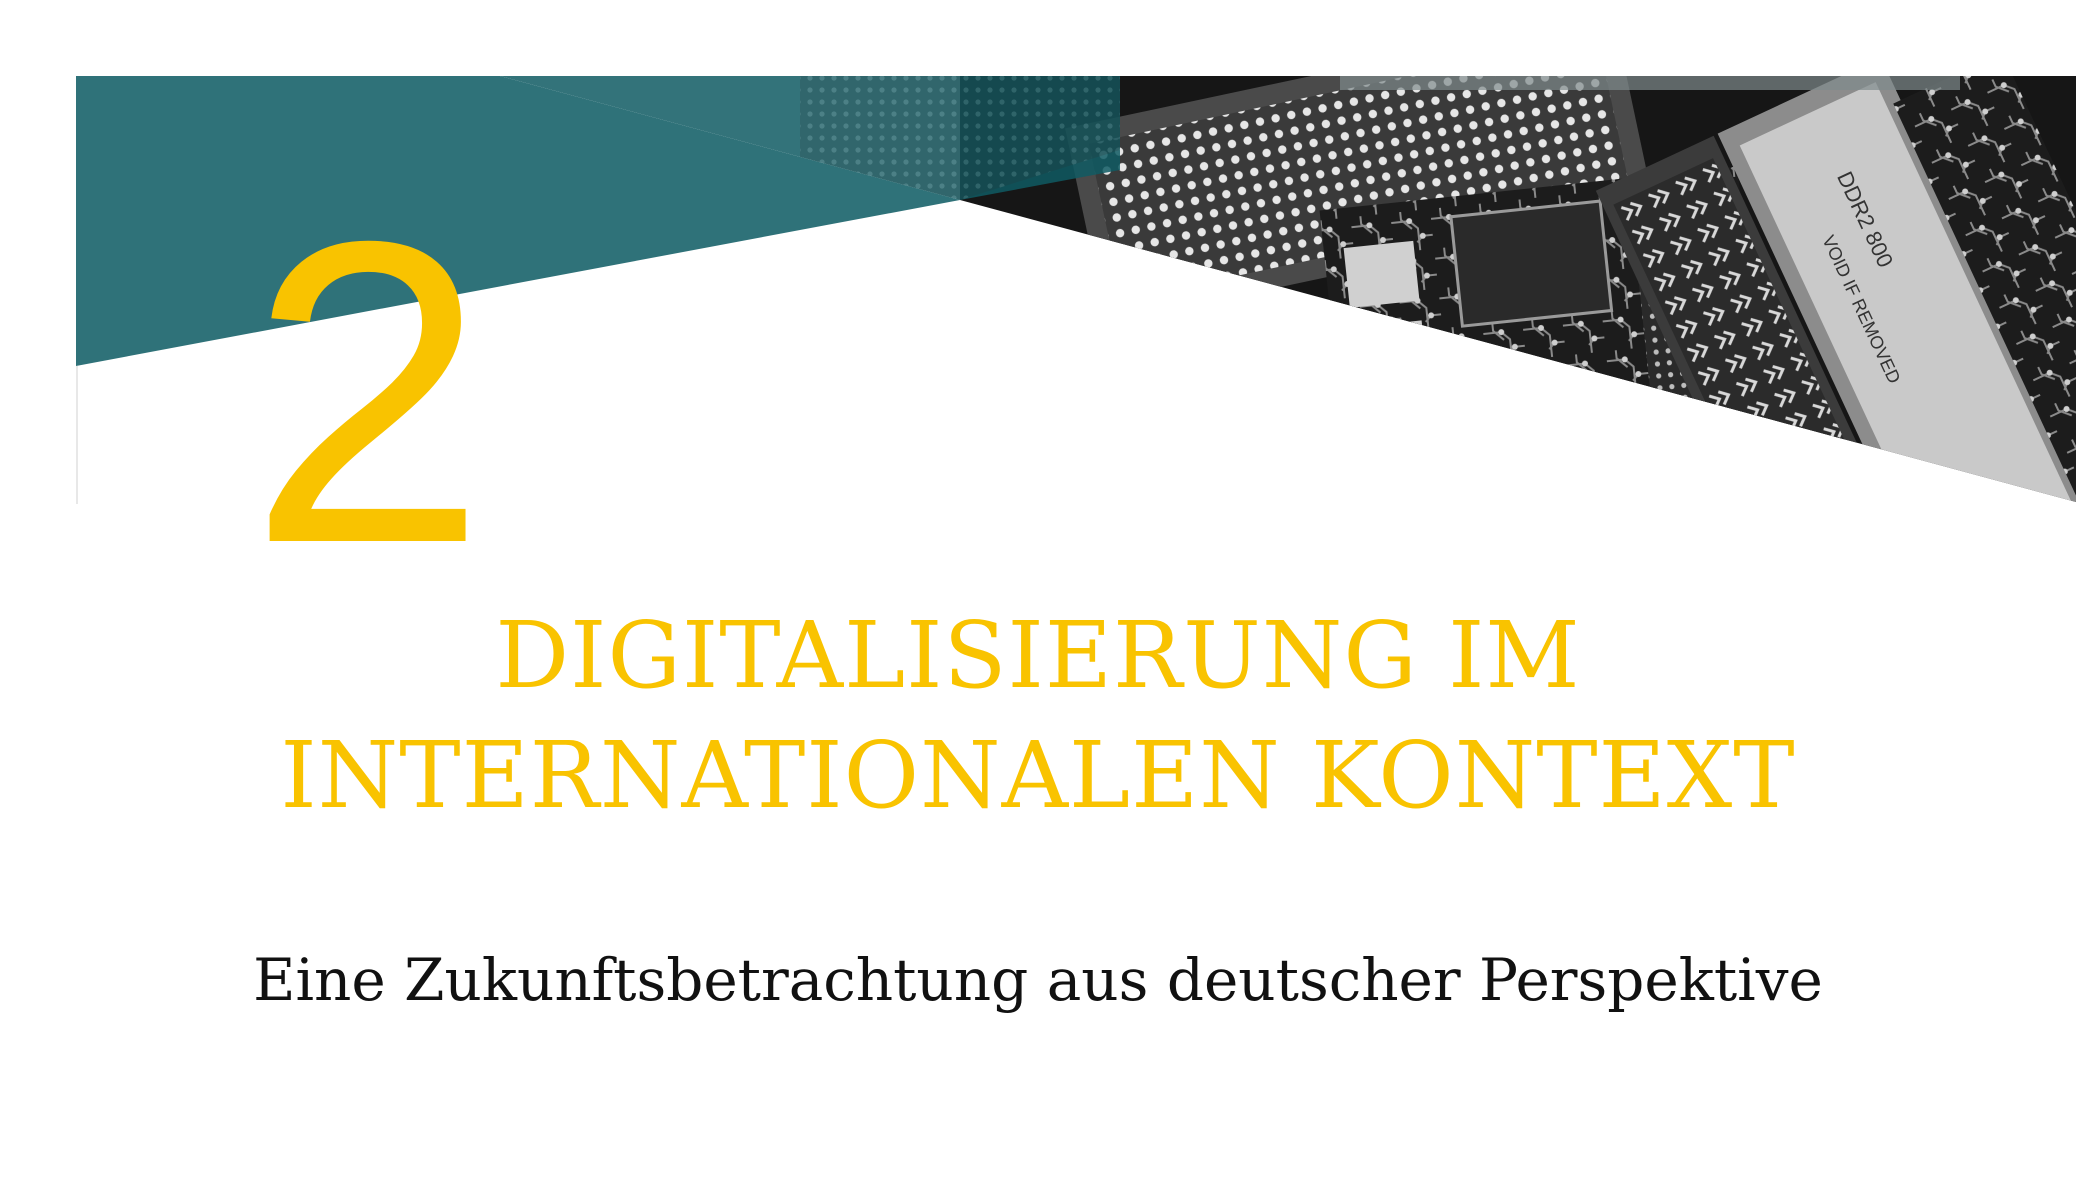  I want to click on chapter-title-line-1: DIGITALISIERUNG IM, so click(1038, 655).